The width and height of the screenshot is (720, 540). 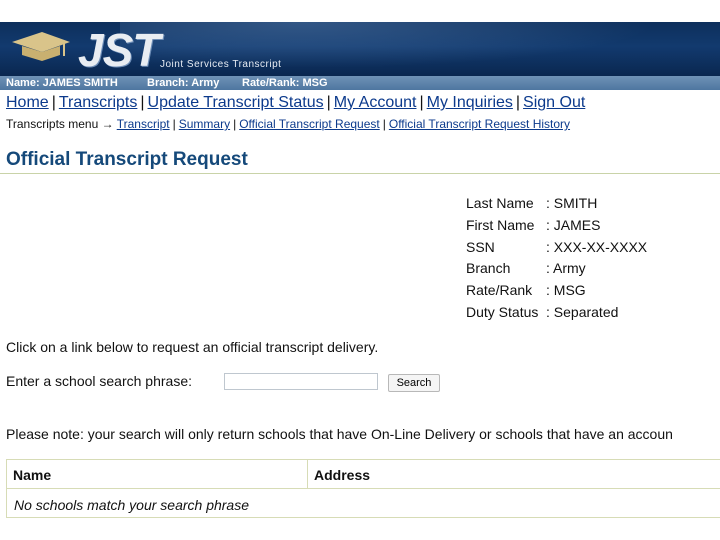 What do you see at coordinates (285, 83) in the screenshot?
I see `user-rate-rank: Rate/Rank: MSG` at bounding box center [285, 83].